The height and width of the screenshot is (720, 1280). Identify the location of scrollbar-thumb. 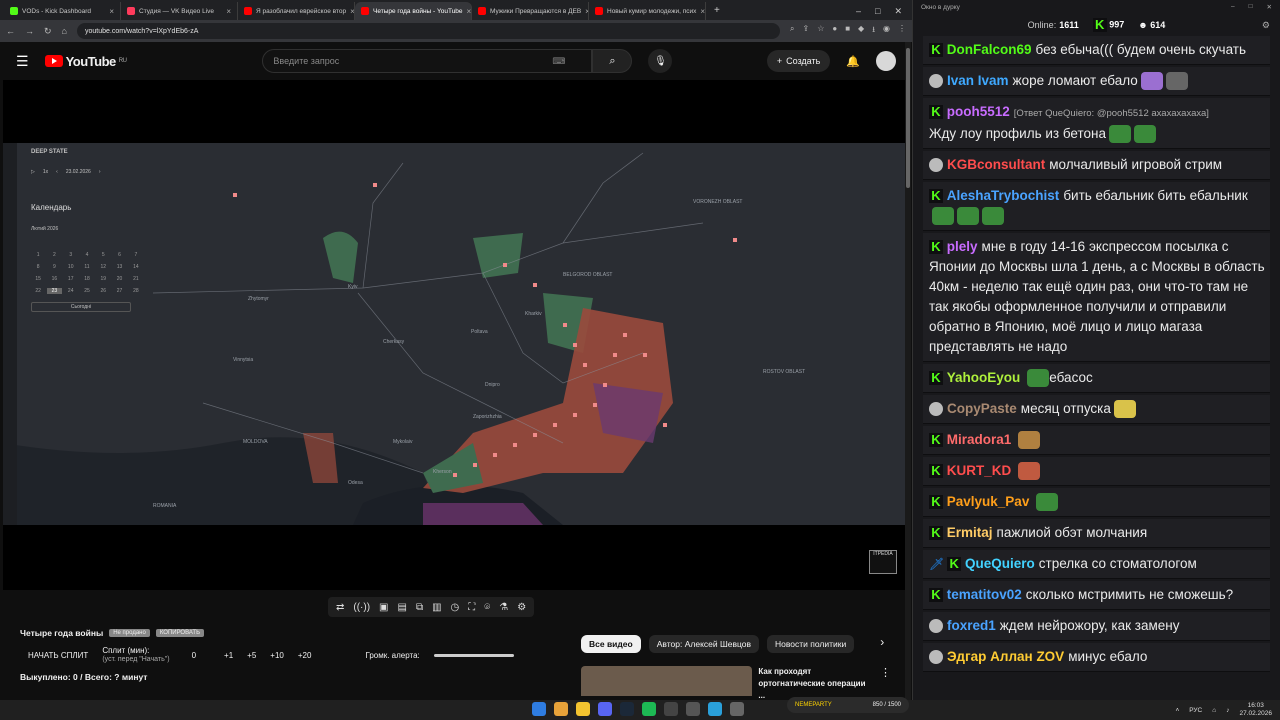
(908, 118).